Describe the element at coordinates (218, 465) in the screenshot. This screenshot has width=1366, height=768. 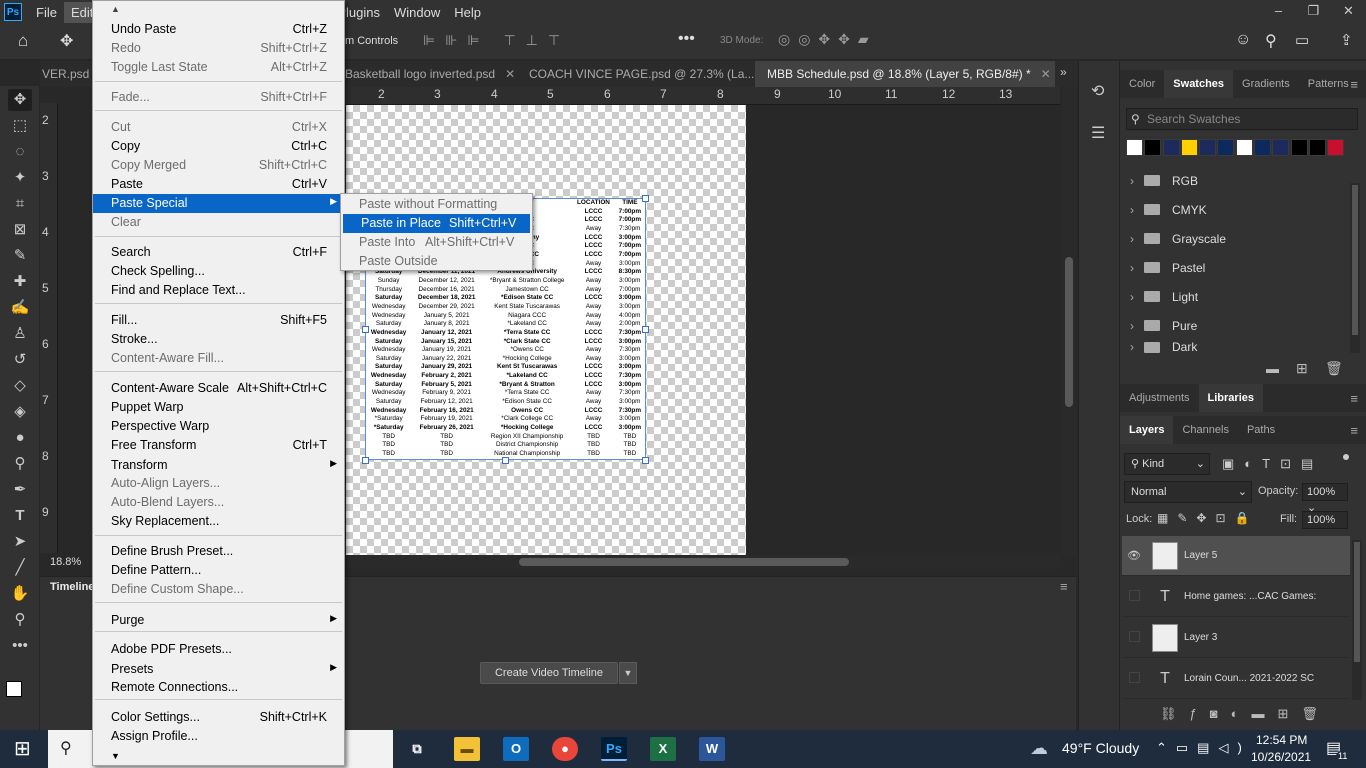
I see `menu-item: Transform ▶` at that location.